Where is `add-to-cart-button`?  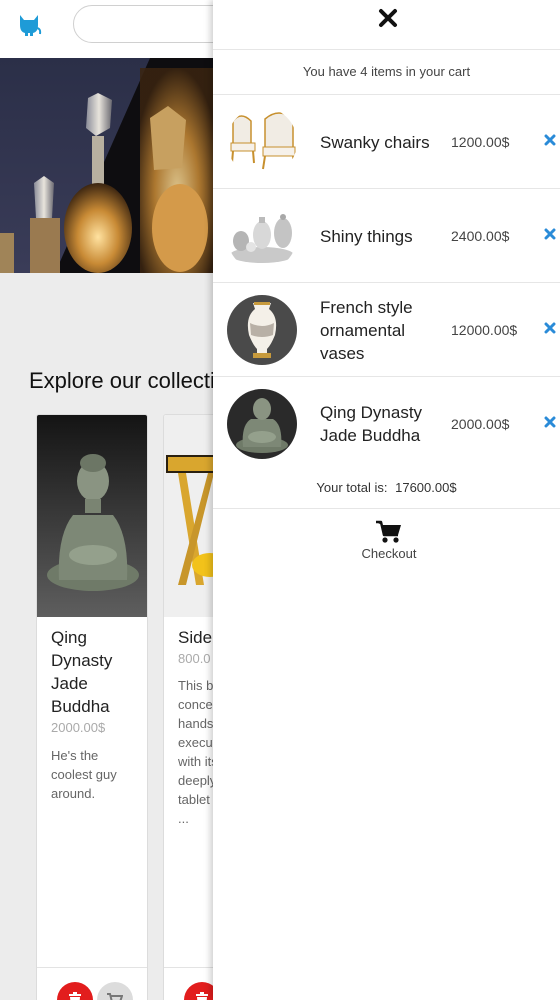
add-to-cart-button is located at coordinates (115, 991).